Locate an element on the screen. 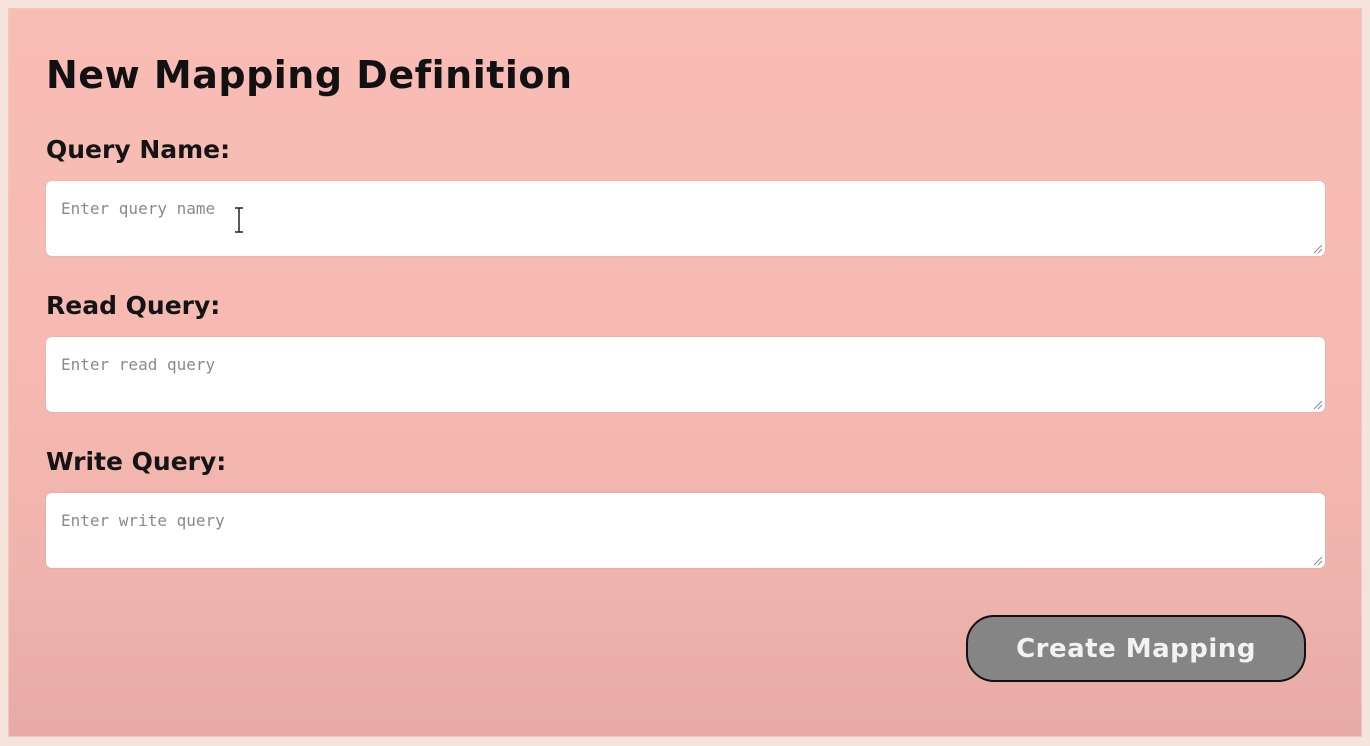  read-query-placeholder: Enter read query is located at coordinates (138, 364).